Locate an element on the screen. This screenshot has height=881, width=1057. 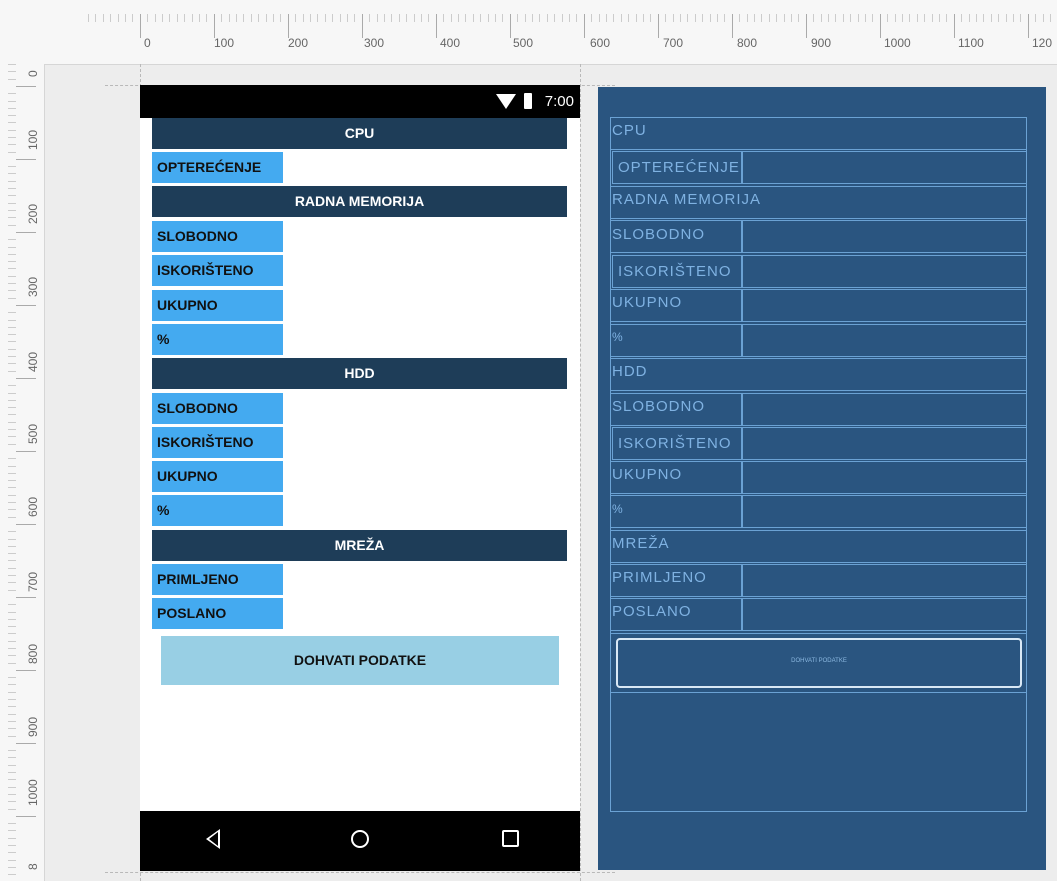
back-icon is located at coordinates (213, 839).